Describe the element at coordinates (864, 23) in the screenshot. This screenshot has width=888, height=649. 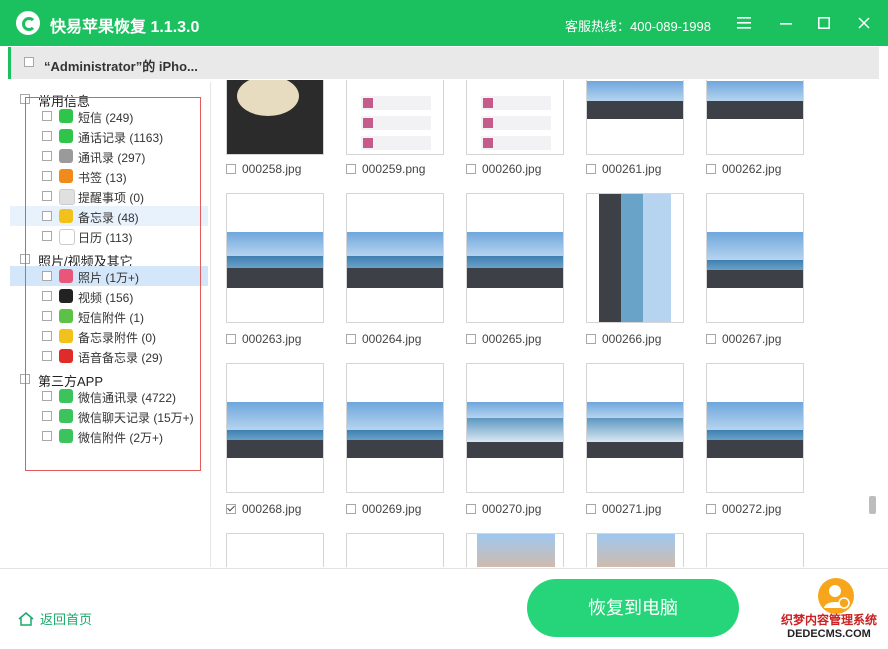
I see `close-icon` at that location.